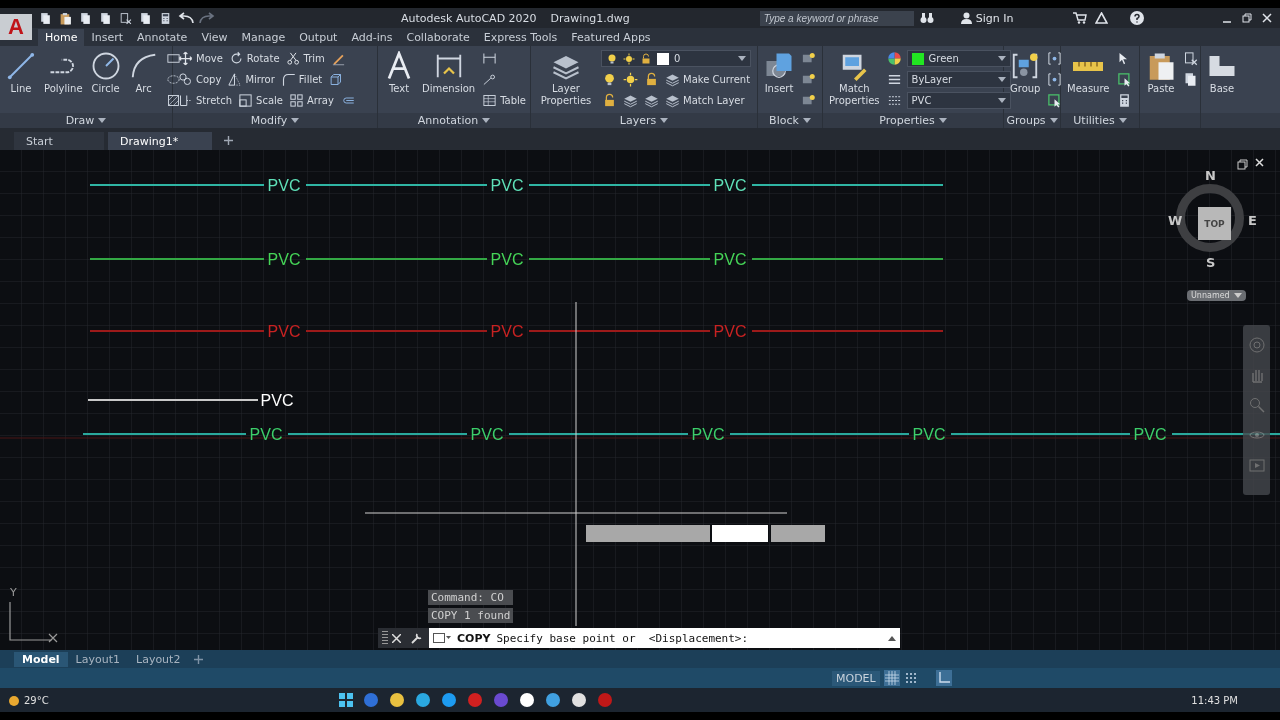 The image size is (1280, 720). Describe the element at coordinates (59, 141) in the screenshot. I see `file-tab: Start` at that location.